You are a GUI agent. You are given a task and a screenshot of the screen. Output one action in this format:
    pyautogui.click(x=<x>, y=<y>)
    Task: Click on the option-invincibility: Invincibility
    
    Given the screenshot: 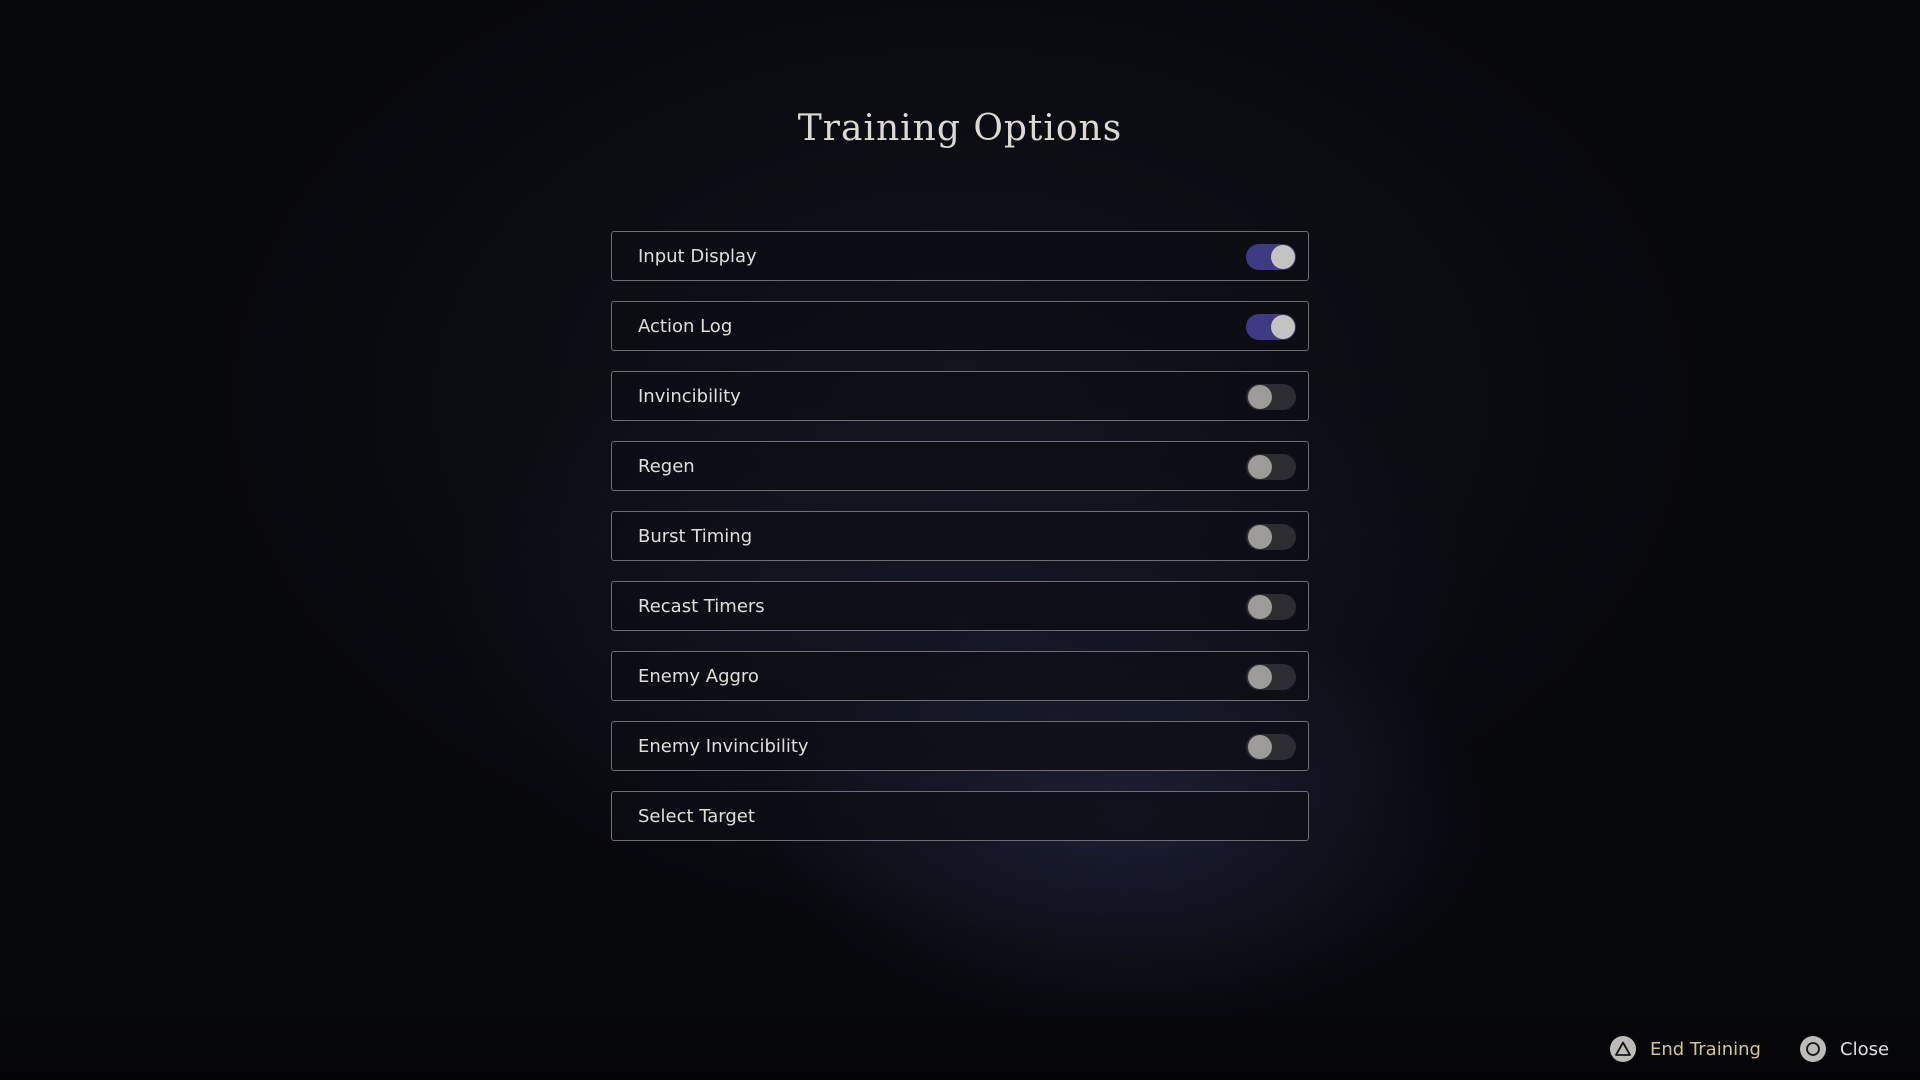 What is the action you would take?
    pyautogui.click(x=960, y=396)
    